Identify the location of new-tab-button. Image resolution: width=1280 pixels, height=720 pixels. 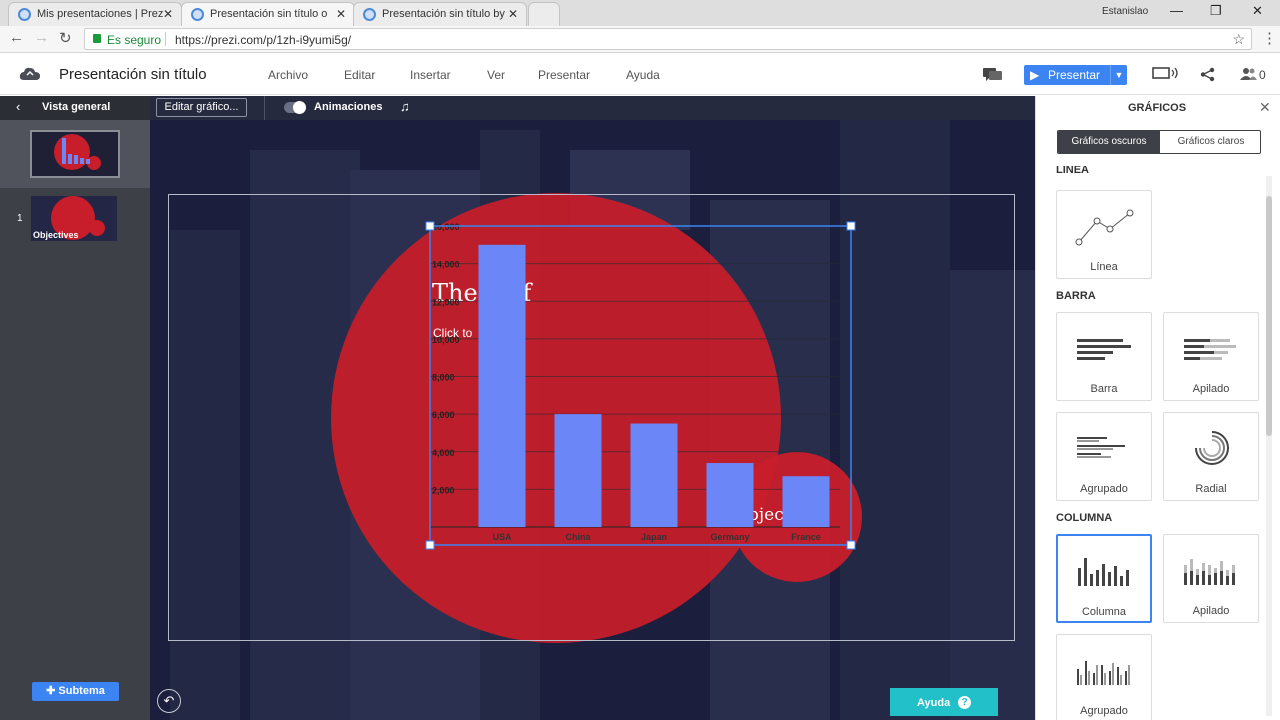
(544, 14).